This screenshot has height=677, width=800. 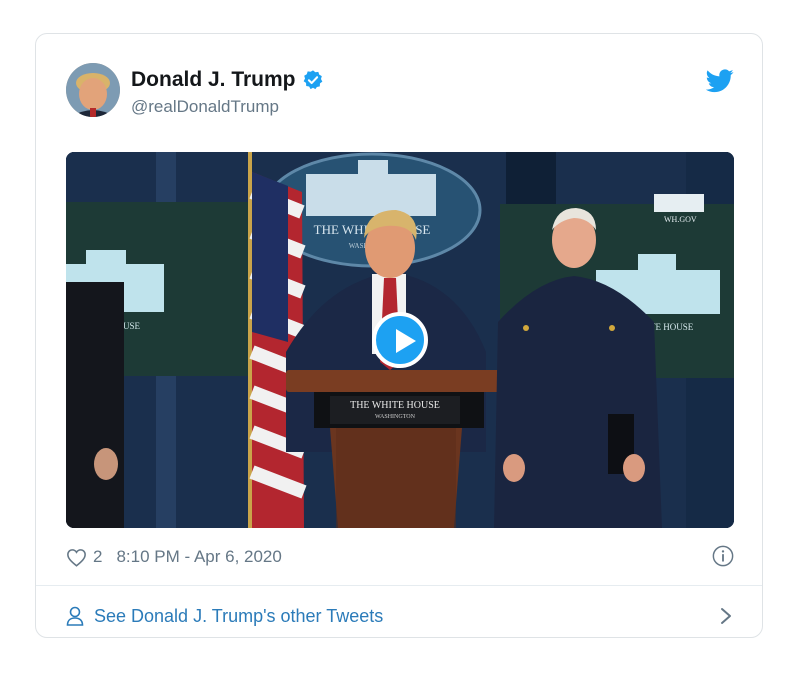 What do you see at coordinates (726, 616) in the screenshot?
I see `chevron-right-icon` at bounding box center [726, 616].